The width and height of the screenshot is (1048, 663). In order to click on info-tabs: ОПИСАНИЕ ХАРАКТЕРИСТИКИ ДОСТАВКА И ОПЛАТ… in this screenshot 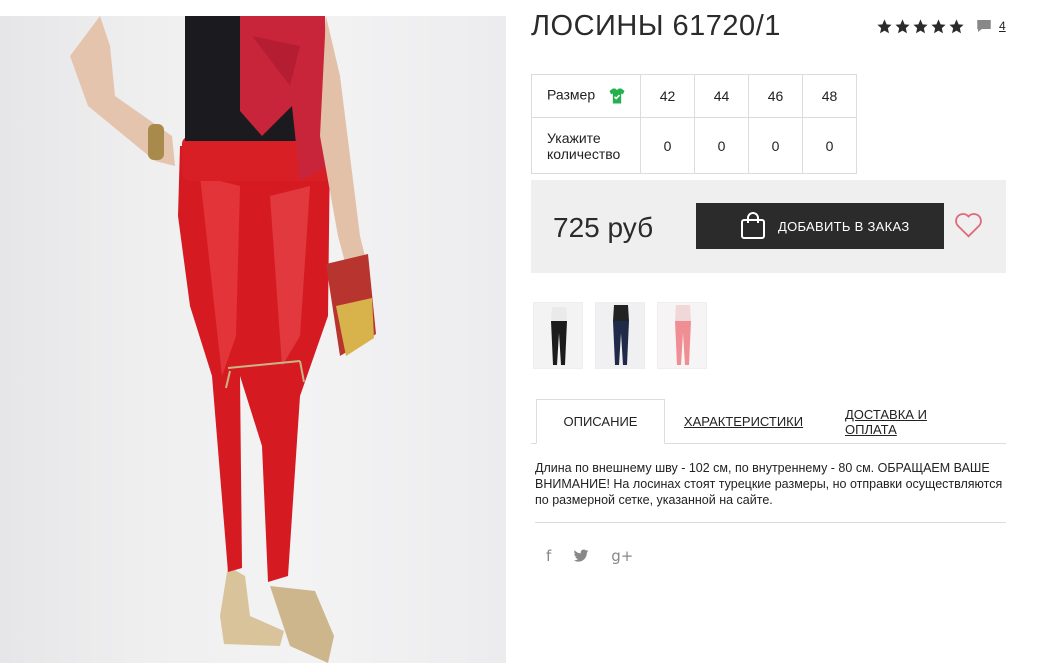, I will do `click(768, 421)`.